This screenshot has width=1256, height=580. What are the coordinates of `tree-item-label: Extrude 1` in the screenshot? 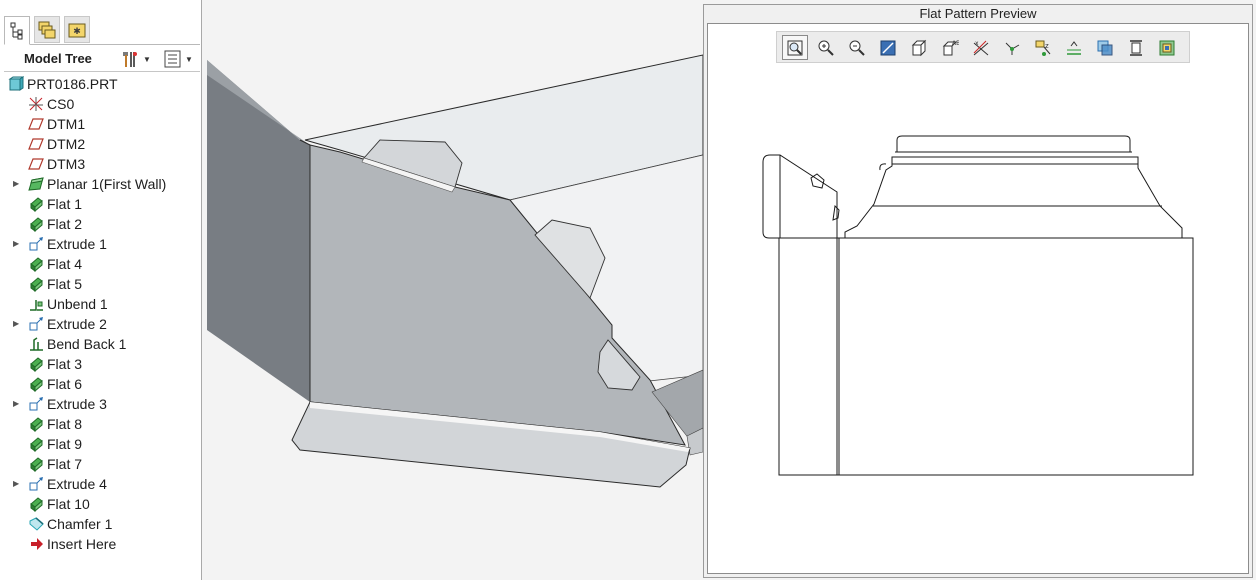 It's located at (77, 244).